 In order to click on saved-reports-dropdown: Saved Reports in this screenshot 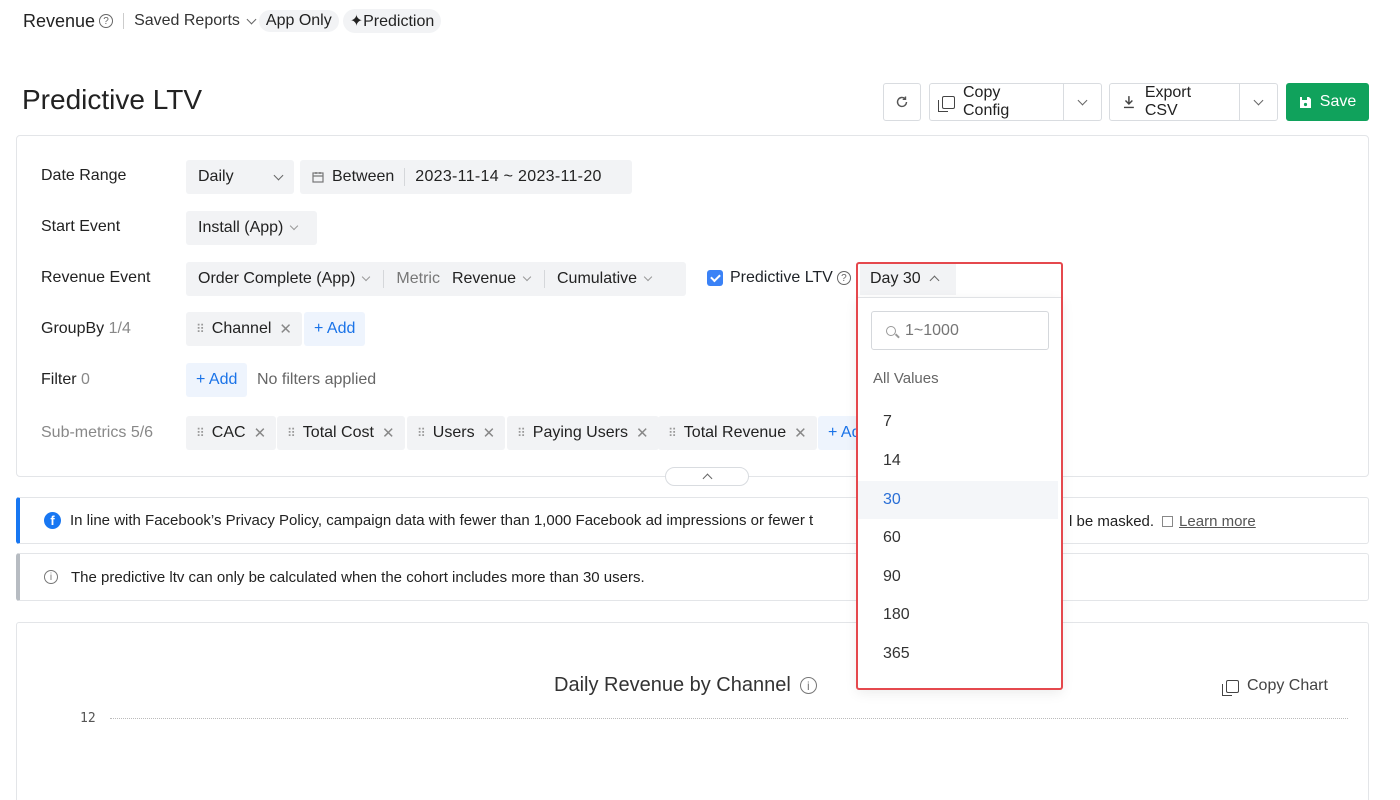, I will do `click(195, 21)`.